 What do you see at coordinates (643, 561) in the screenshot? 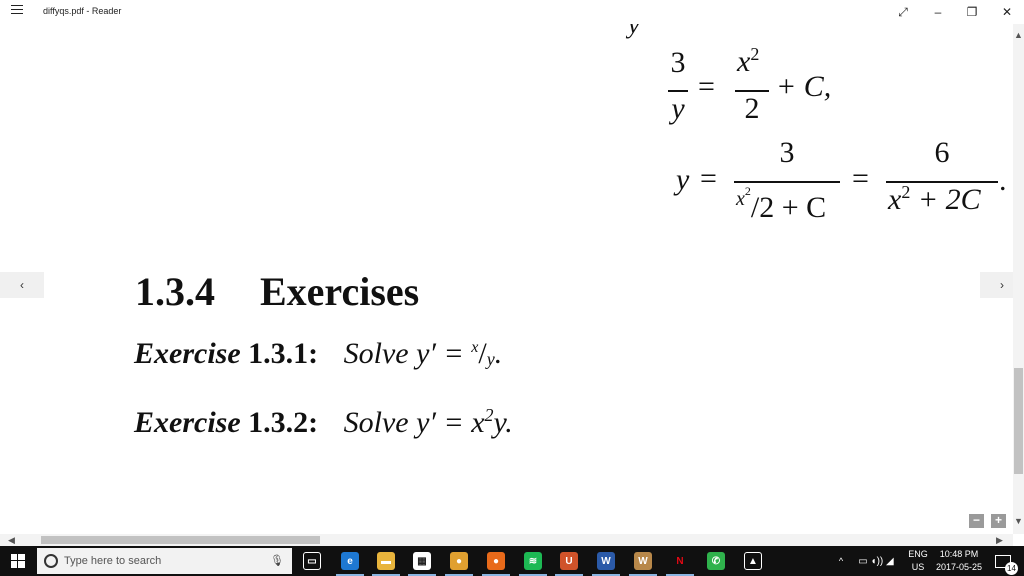
I see `word-alt-icon: W` at bounding box center [643, 561].